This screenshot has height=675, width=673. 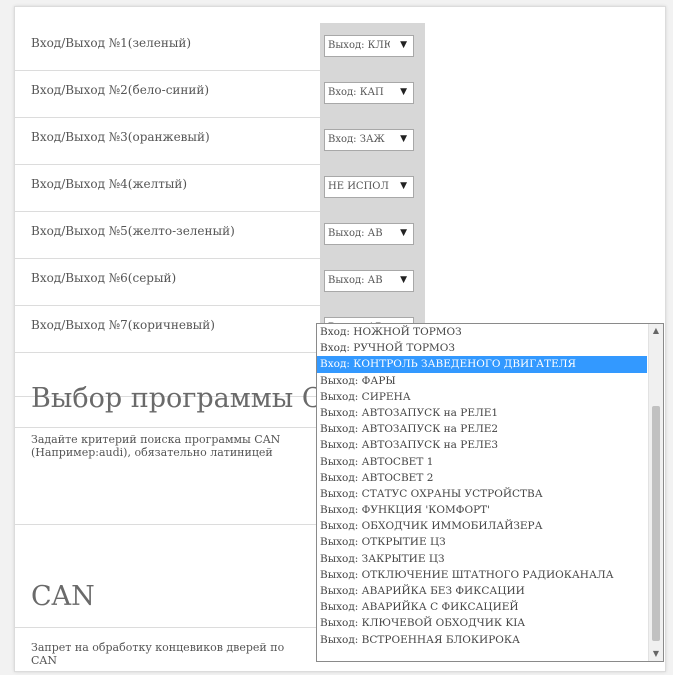 I want to click on io-row-label: Вход/Выход №7(коричневый), so click(x=123, y=325).